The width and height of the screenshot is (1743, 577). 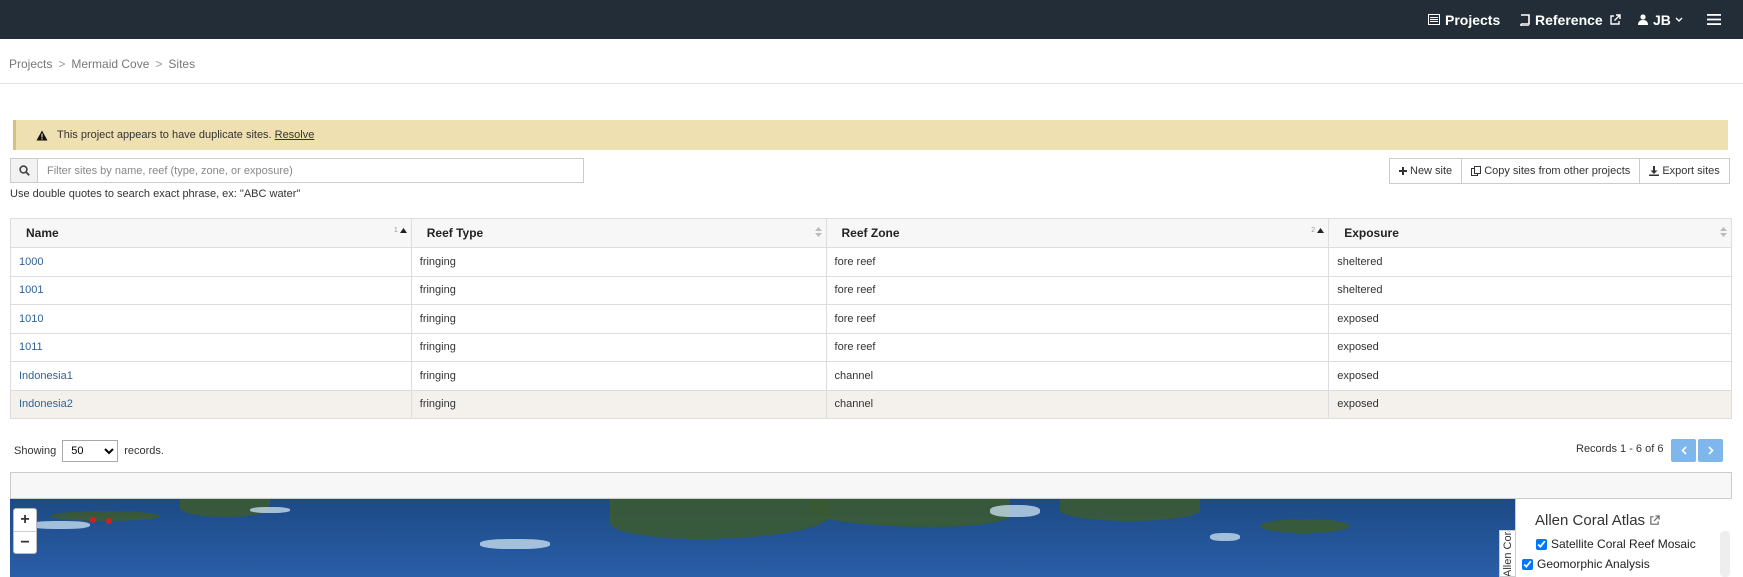 I want to click on sites-map, so click(x=762, y=538).